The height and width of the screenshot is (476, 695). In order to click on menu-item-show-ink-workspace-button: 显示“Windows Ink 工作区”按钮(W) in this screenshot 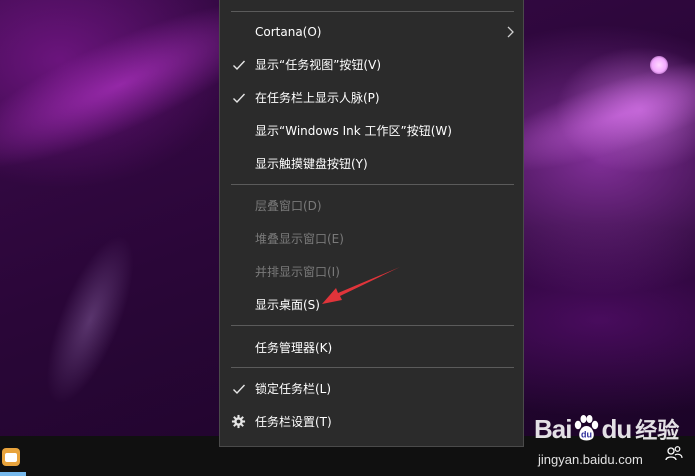, I will do `click(371, 131)`.